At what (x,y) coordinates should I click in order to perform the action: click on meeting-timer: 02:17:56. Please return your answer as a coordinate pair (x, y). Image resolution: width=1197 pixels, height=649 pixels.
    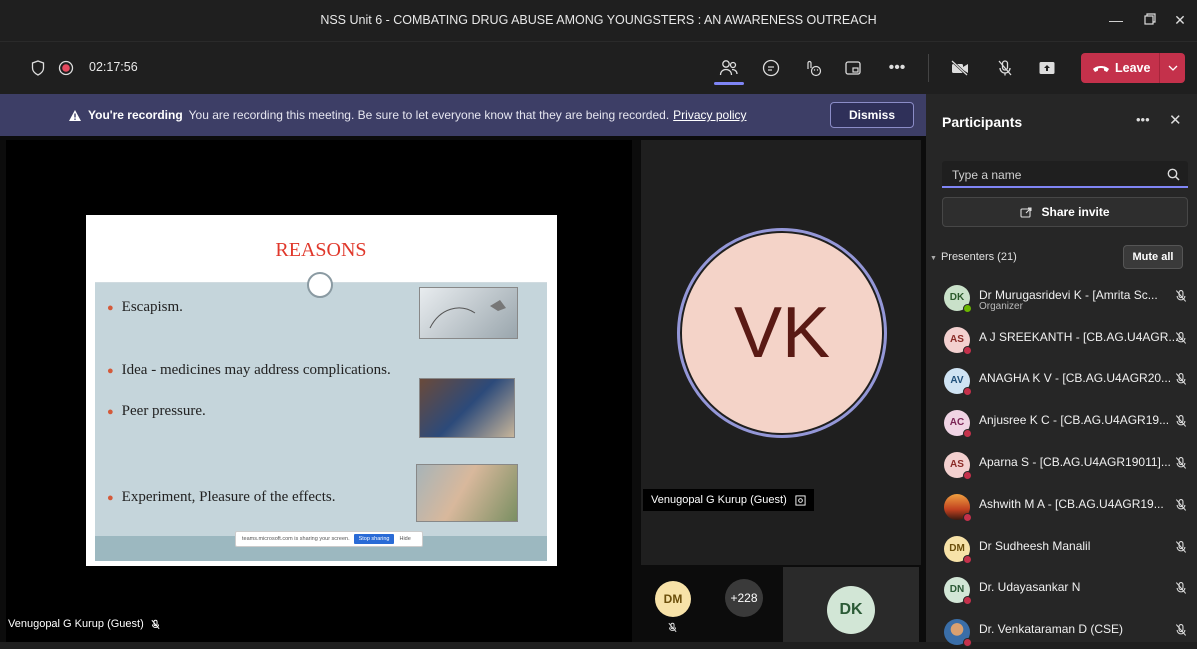
    Looking at the image, I should click on (113, 67).